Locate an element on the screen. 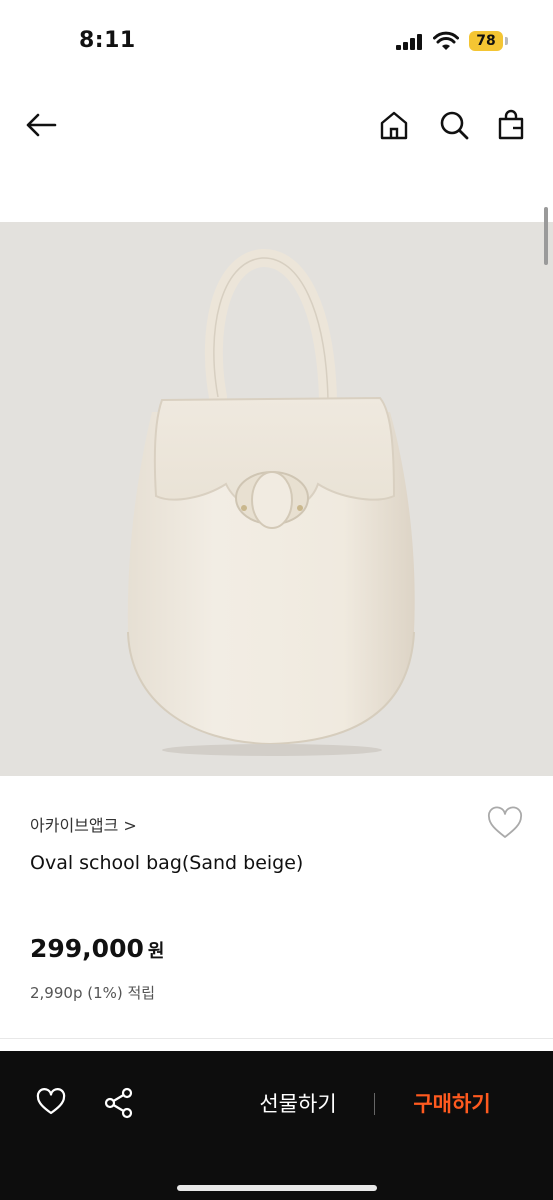  back-arrow-icon is located at coordinates (41, 125).